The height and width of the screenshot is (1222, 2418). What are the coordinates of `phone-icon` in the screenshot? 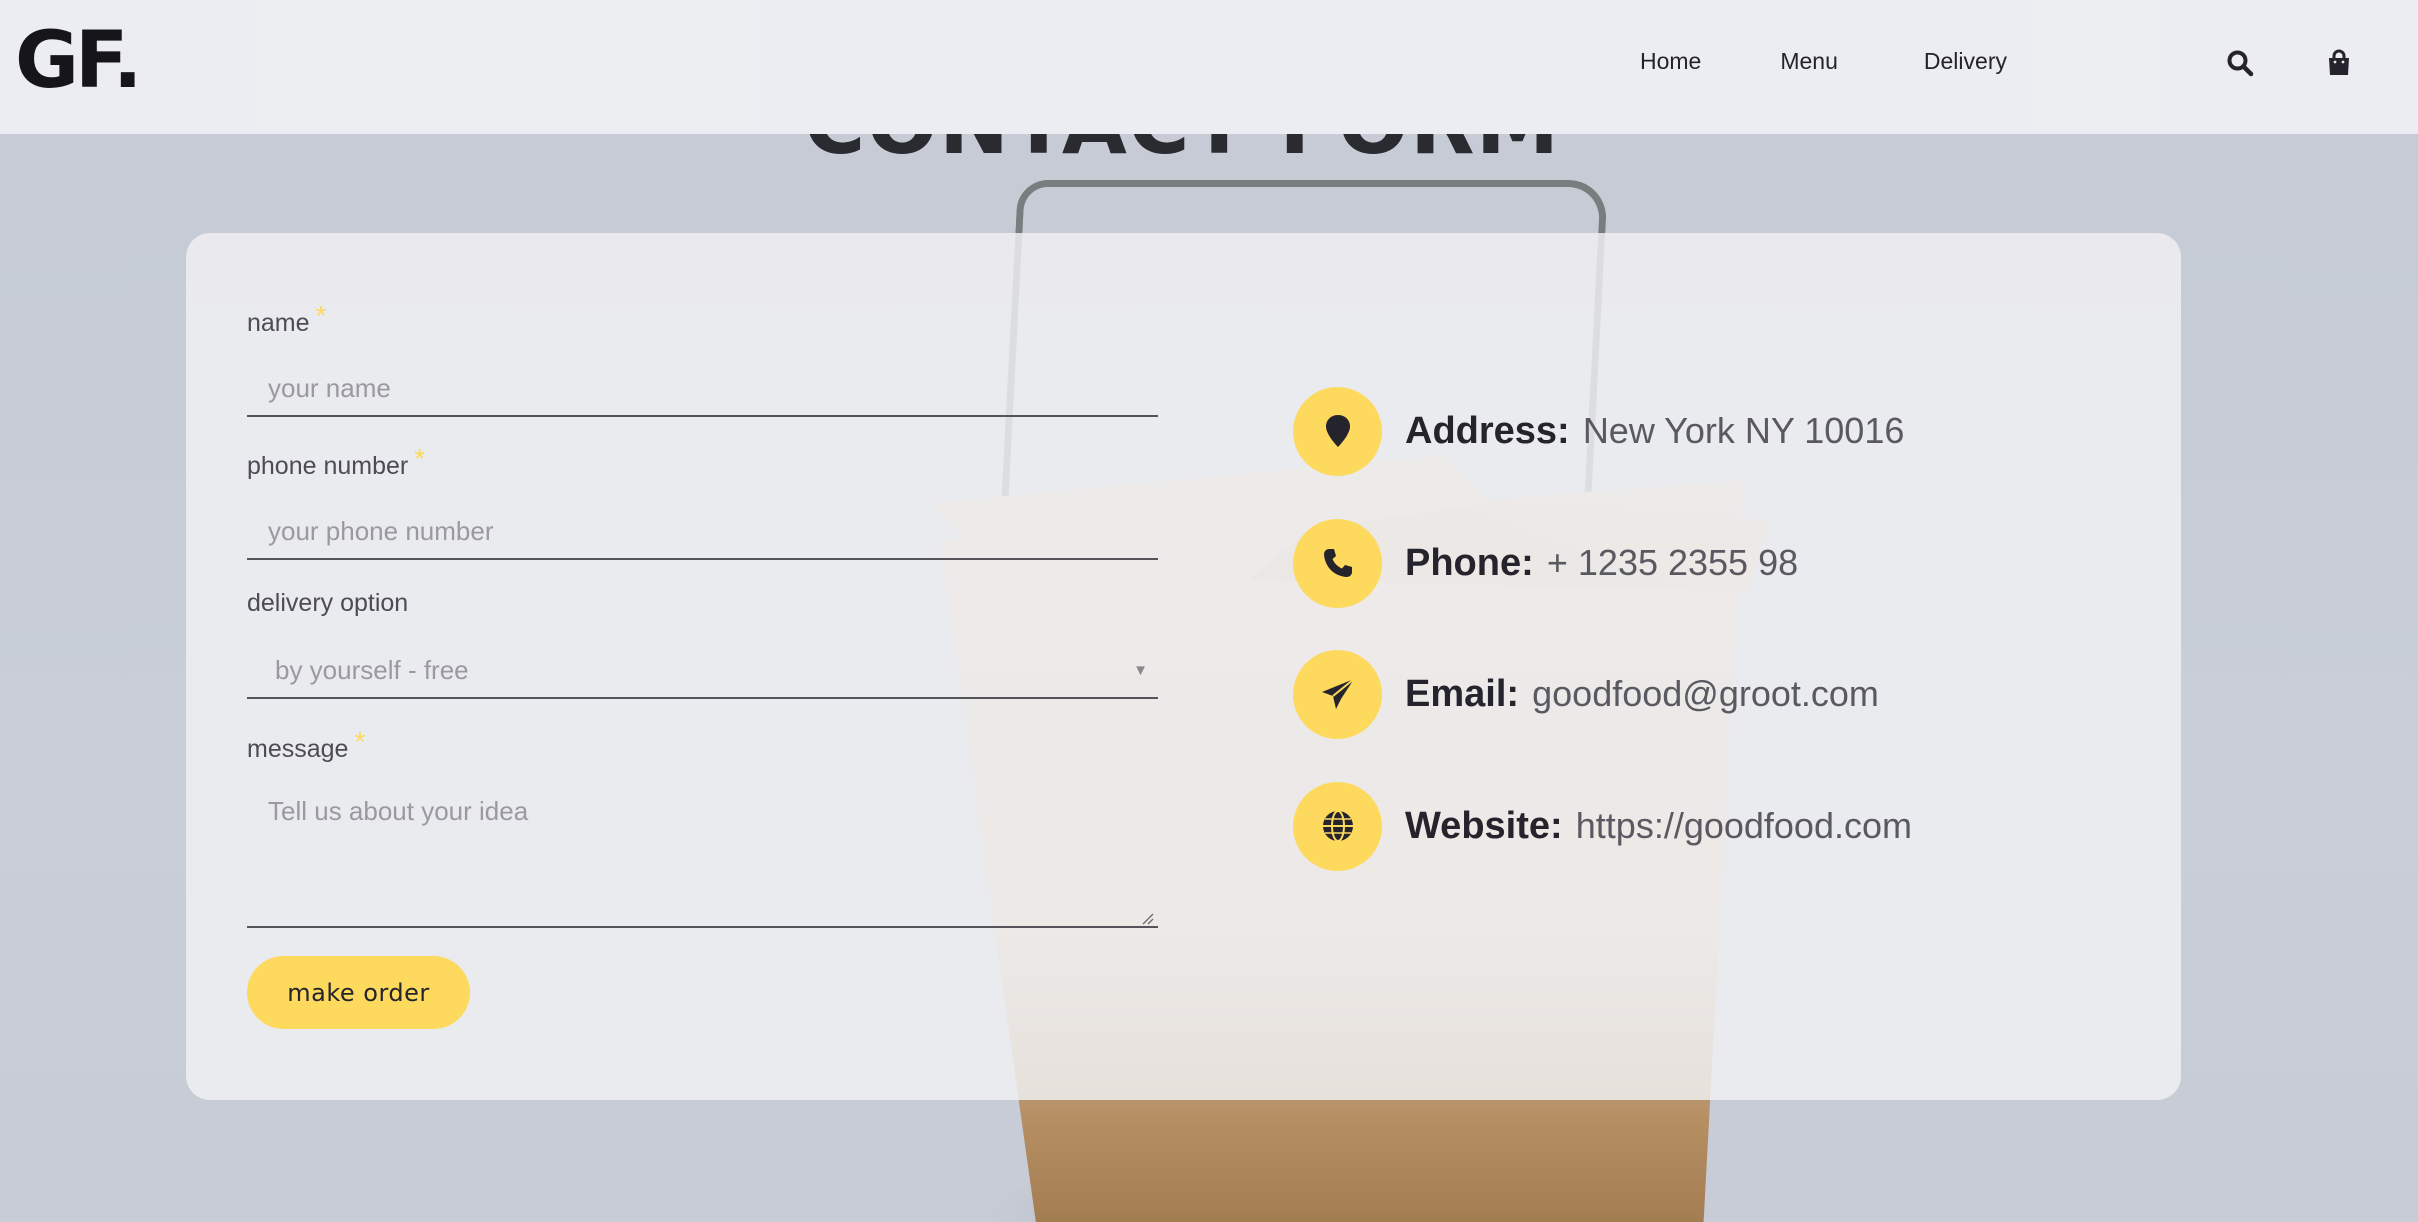 It's located at (1337, 563).